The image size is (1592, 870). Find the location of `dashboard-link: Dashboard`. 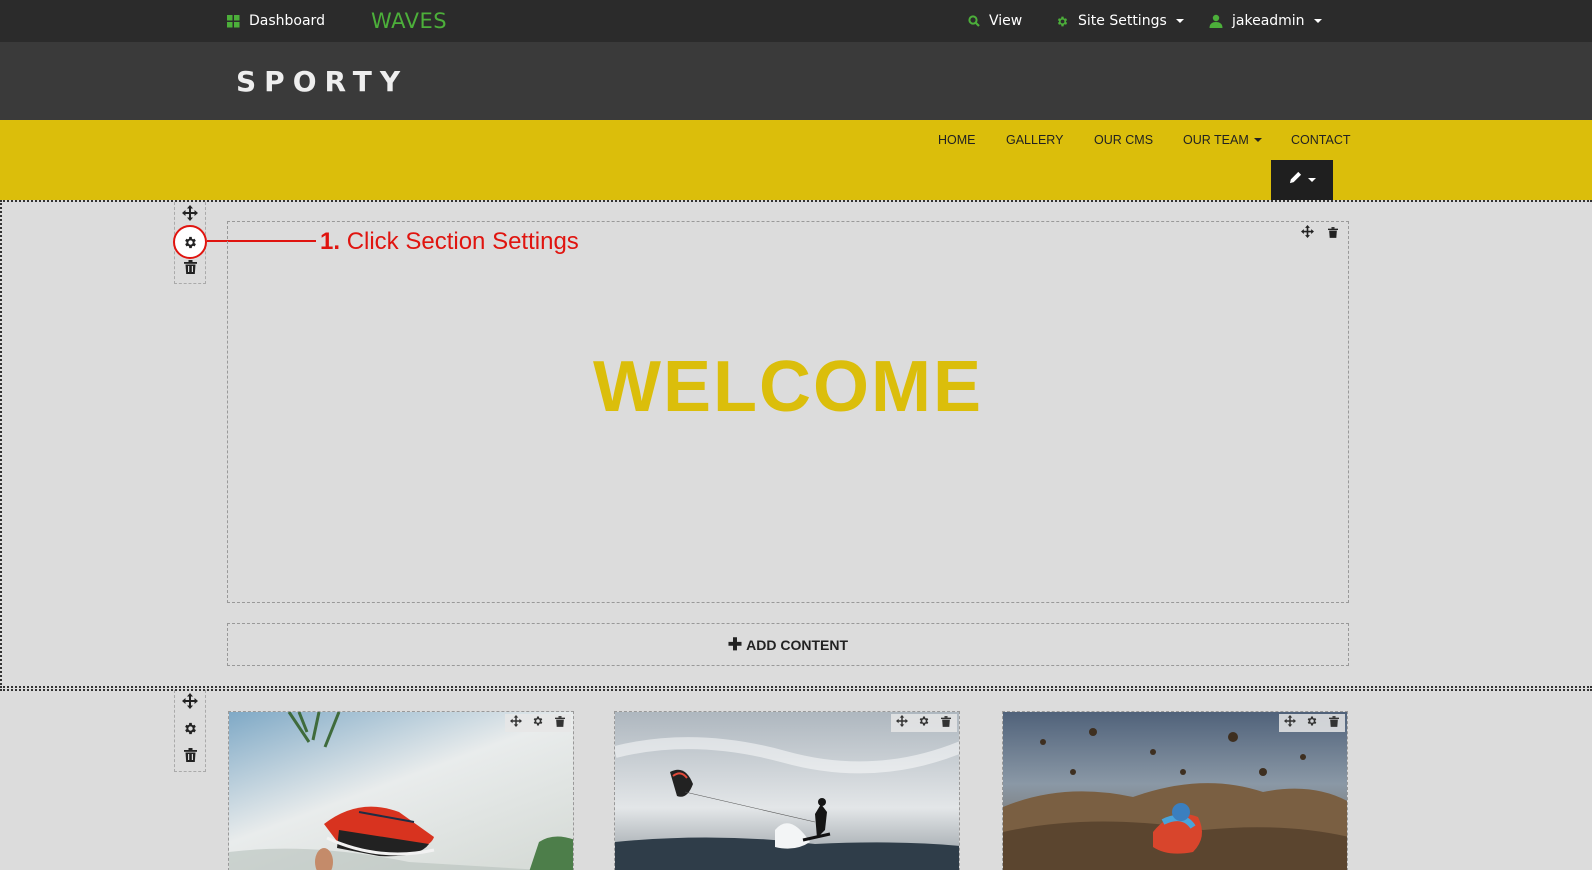

dashboard-link: Dashboard is located at coordinates (276, 21).